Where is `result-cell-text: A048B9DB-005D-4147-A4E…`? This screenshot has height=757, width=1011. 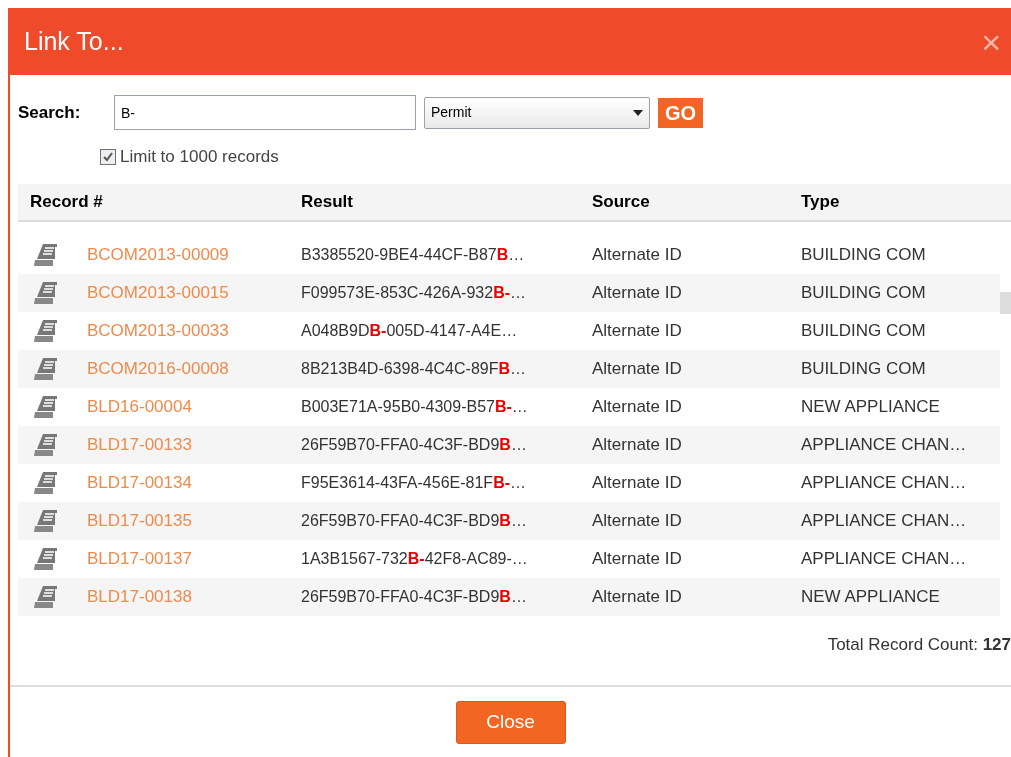
result-cell-text: A048B9DB-005D-4147-A4E… is located at coordinates (410, 330).